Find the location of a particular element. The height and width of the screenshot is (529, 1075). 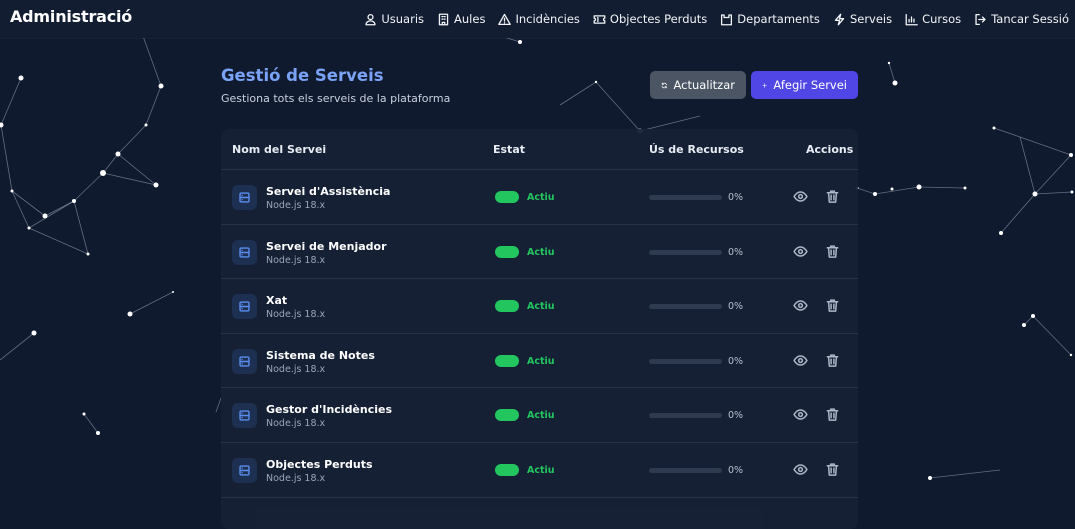

table-row: Xat Node.js 18.x Actiu 0% is located at coordinates (539, 306).